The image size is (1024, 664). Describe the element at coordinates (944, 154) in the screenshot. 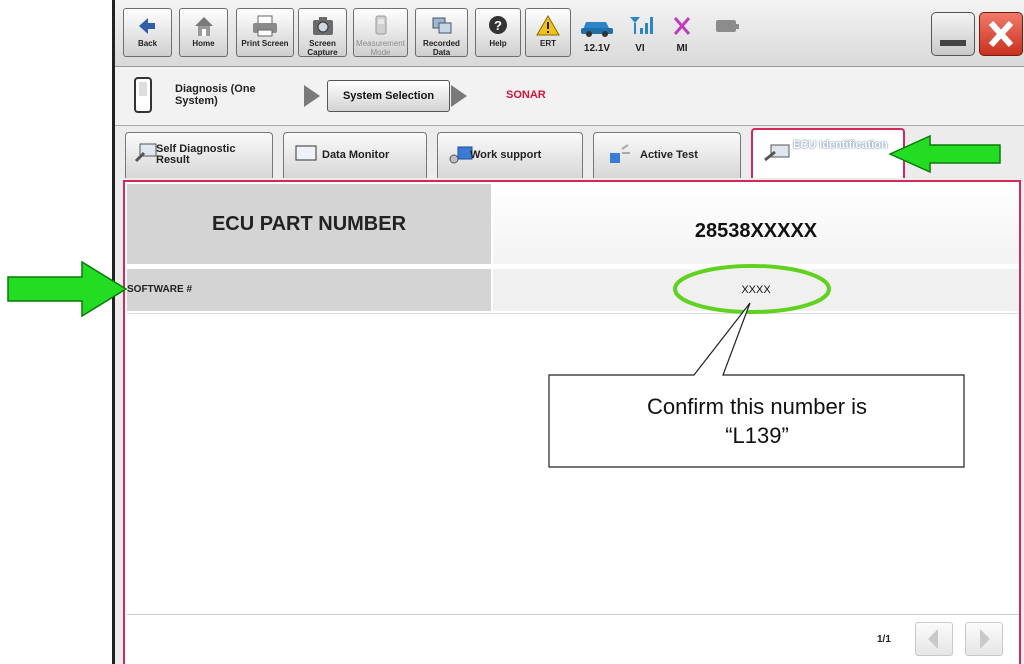

I see `tab-pointer-arrow` at that location.